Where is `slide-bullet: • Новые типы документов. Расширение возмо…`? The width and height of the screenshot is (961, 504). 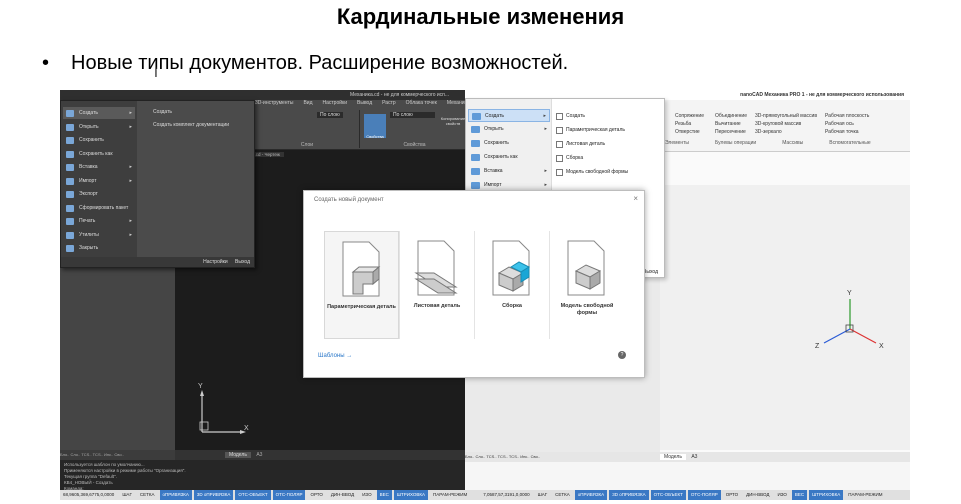
slide-bullet: • Новые типы документов. Расширение возмо… is located at coordinates (305, 63).